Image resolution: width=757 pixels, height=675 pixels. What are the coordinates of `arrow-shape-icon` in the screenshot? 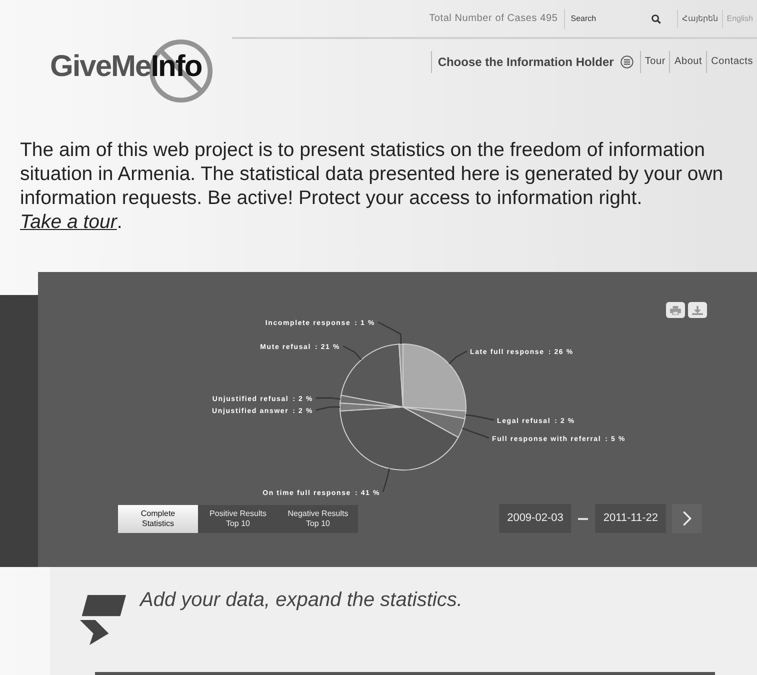 It's located at (102, 620).